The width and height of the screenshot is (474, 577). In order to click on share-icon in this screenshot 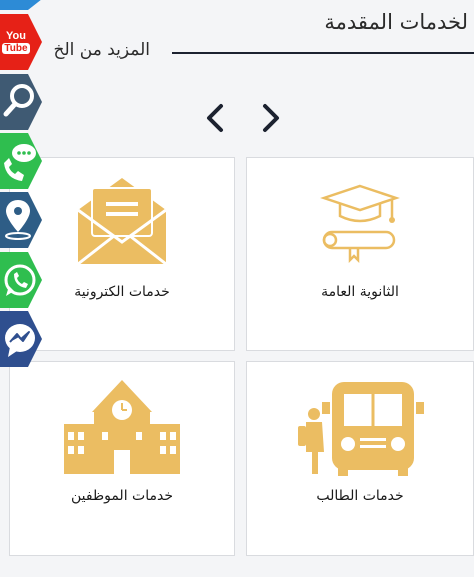, I will do `click(20, 5)`.